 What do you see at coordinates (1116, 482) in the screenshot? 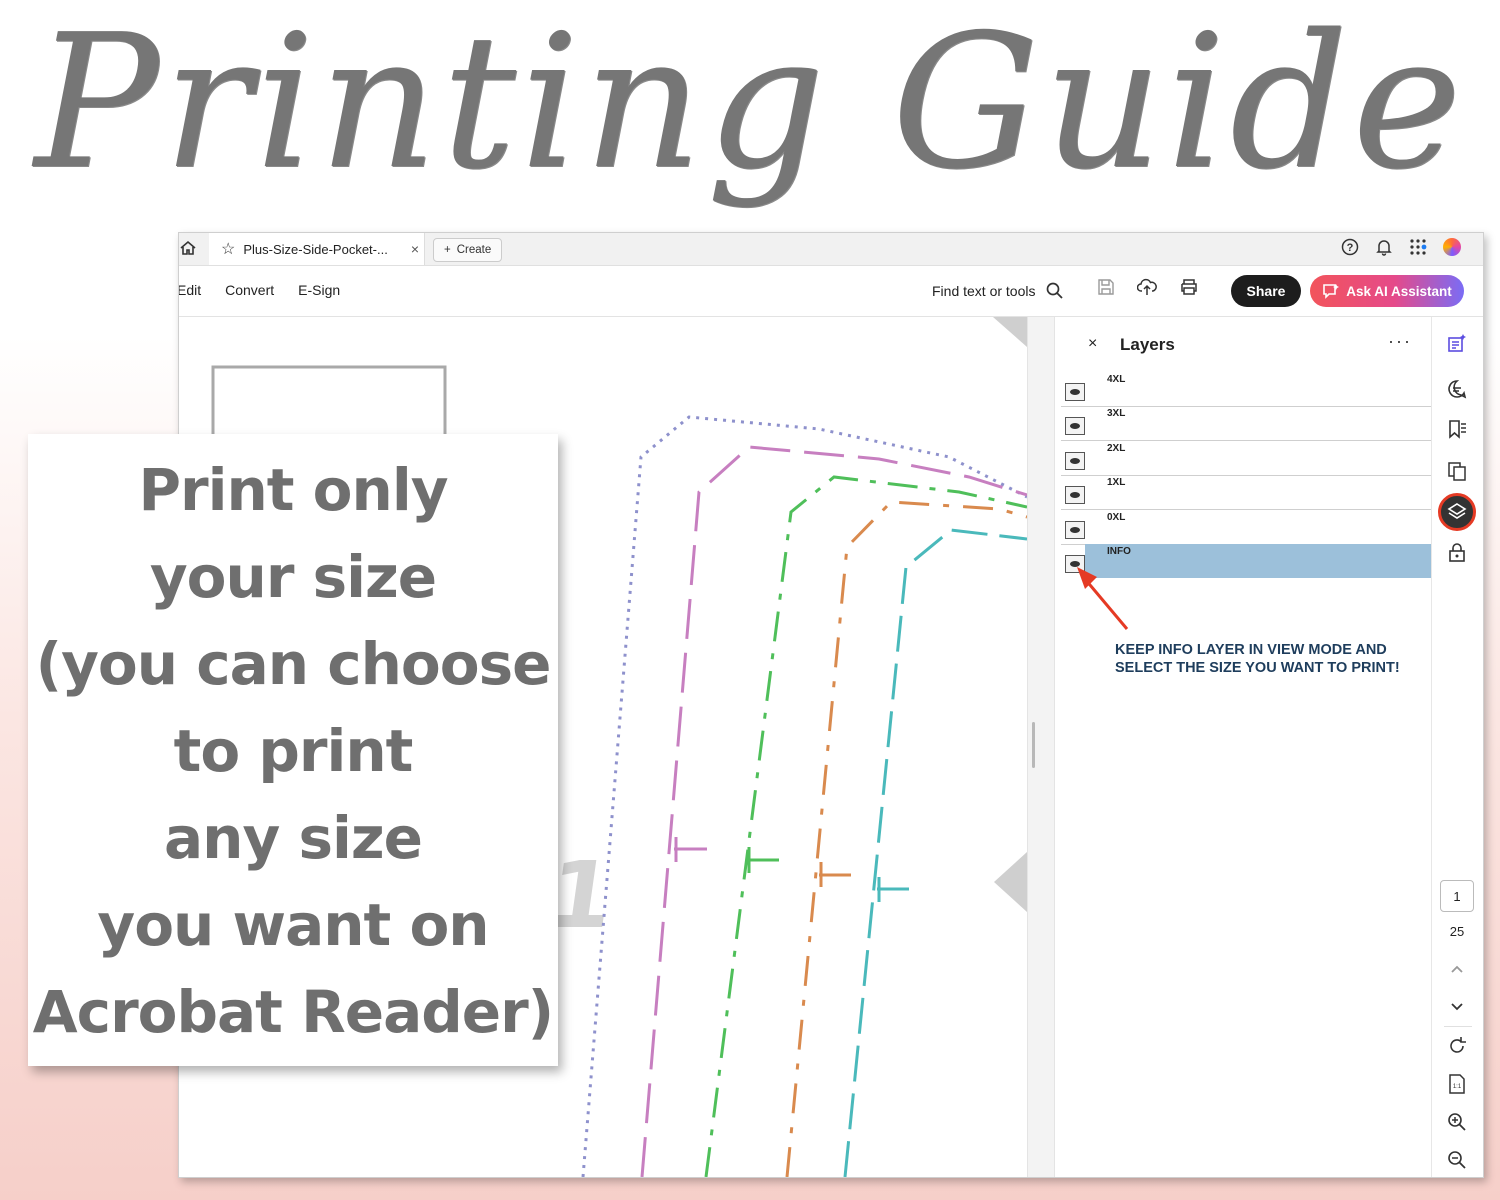
I see `layer-label: 1XL` at bounding box center [1116, 482].